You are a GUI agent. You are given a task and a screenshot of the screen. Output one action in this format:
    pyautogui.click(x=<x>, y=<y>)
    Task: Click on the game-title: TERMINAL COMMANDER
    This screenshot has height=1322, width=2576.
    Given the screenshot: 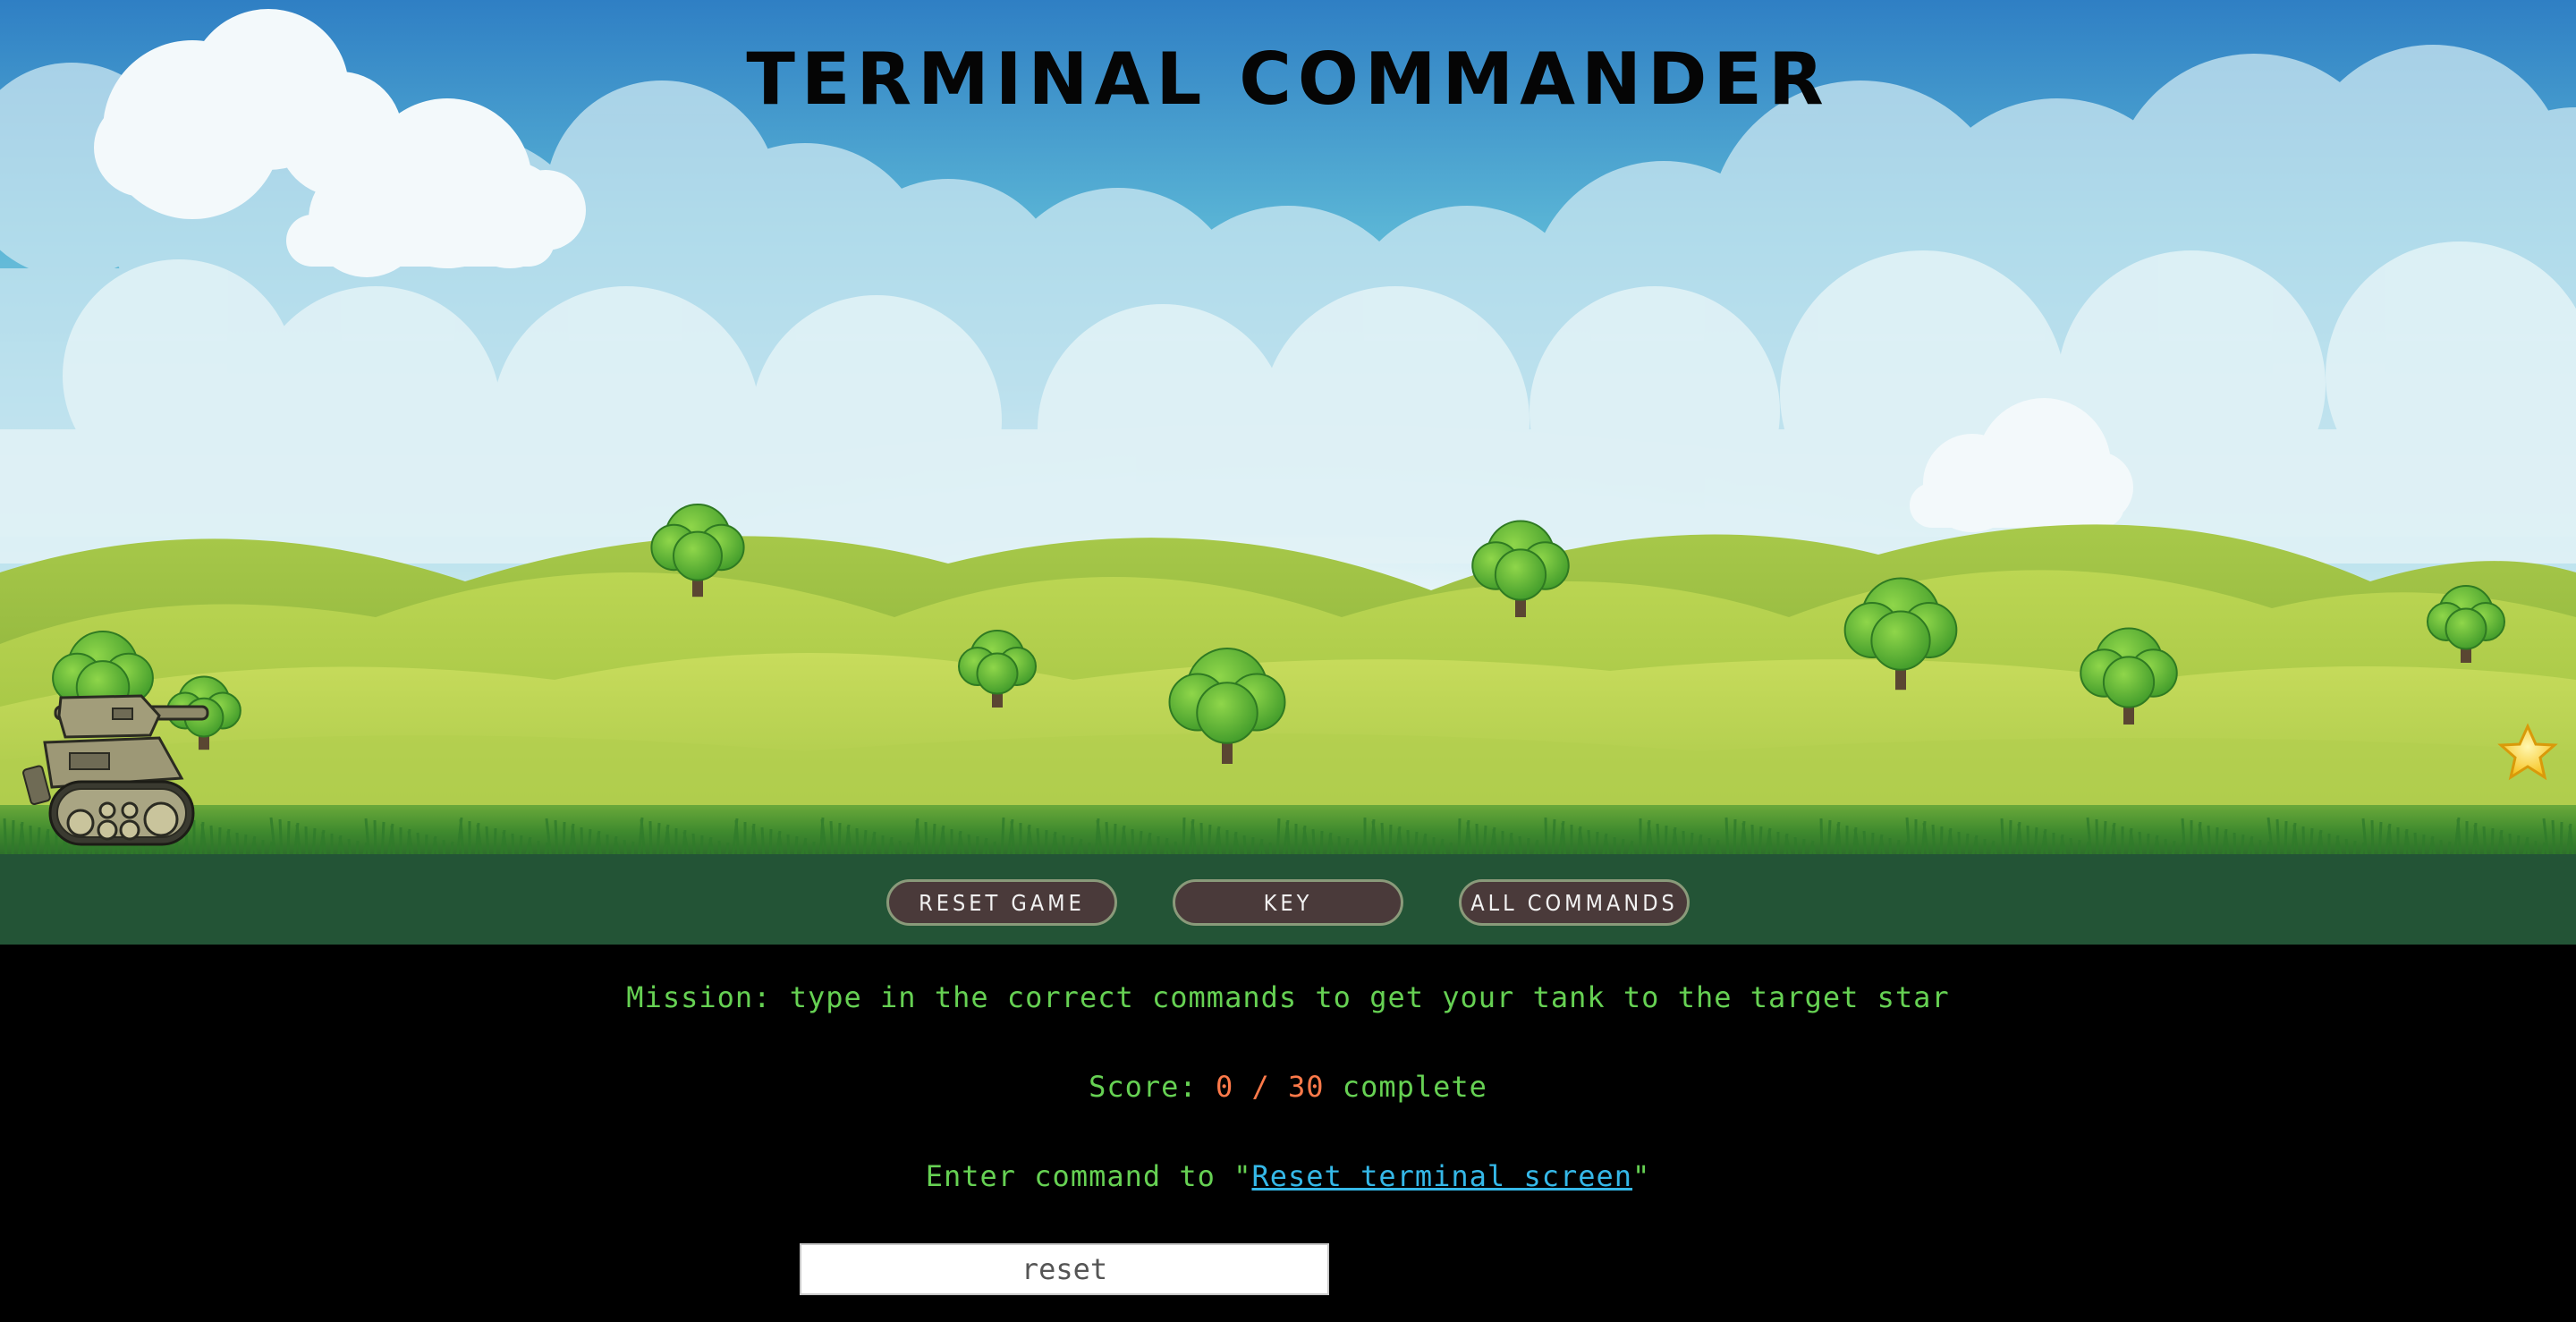 What is the action you would take?
    pyautogui.click(x=1288, y=79)
    